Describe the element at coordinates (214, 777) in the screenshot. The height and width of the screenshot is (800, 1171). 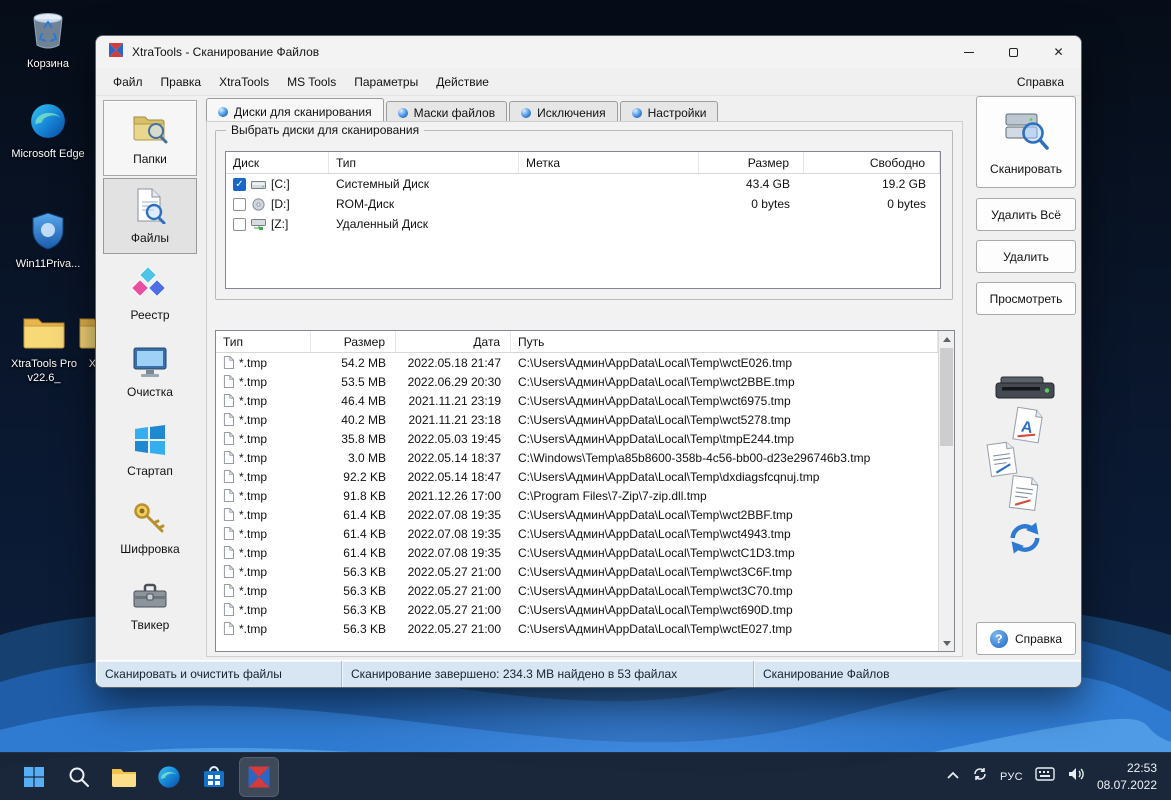
I see `store-button` at that location.